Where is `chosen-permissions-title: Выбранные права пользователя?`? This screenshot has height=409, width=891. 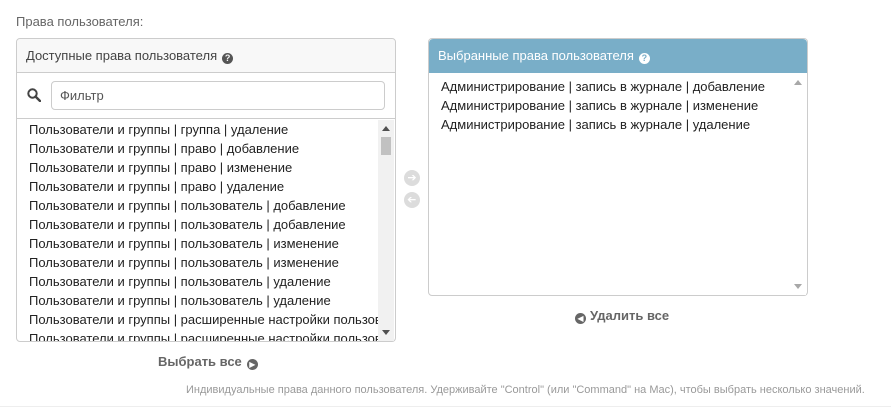
chosen-permissions-title: Выбранные права пользователя? is located at coordinates (618, 56).